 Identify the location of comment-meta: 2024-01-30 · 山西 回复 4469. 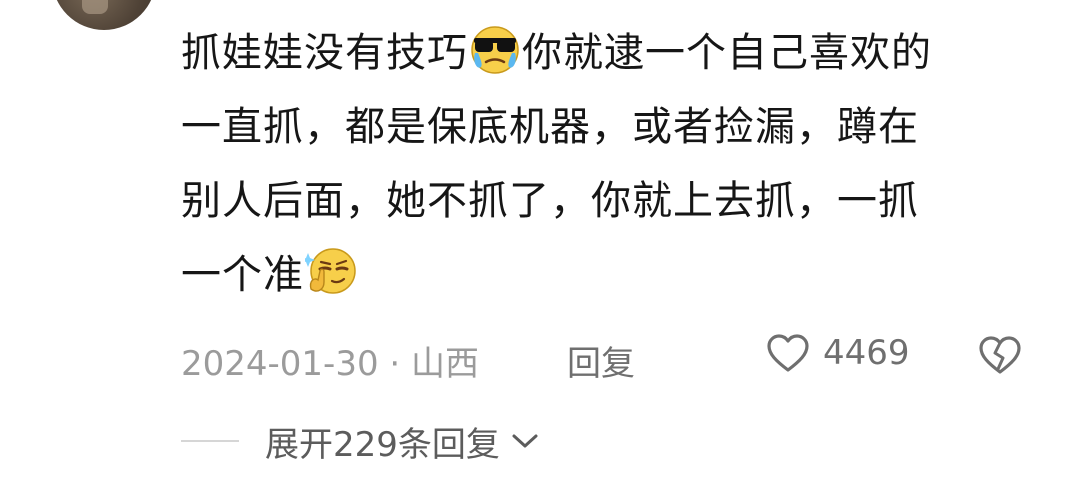
(611, 357).